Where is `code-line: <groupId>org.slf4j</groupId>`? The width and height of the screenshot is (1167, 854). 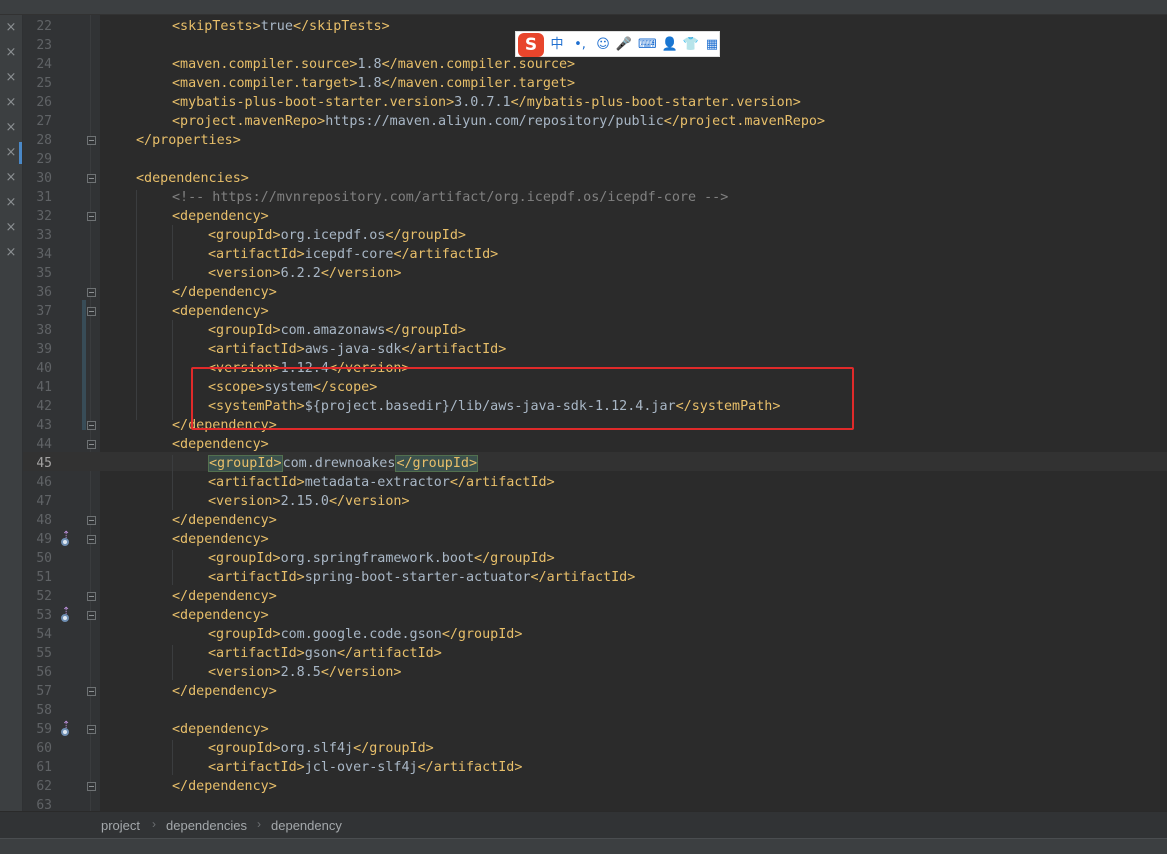 code-line: <groupId>org.slf4j</groupId> is located at coordinates (321, 748).